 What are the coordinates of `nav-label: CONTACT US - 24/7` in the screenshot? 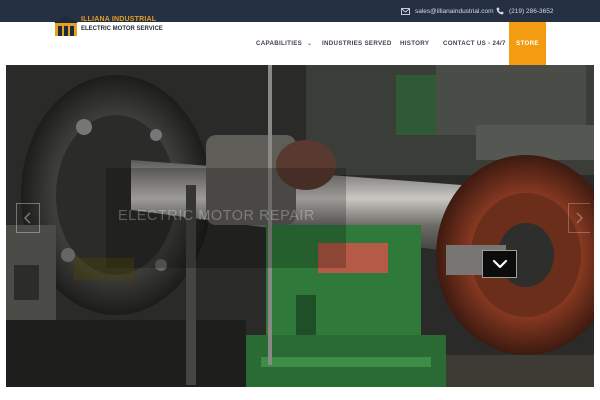 It's located at (474, 43).